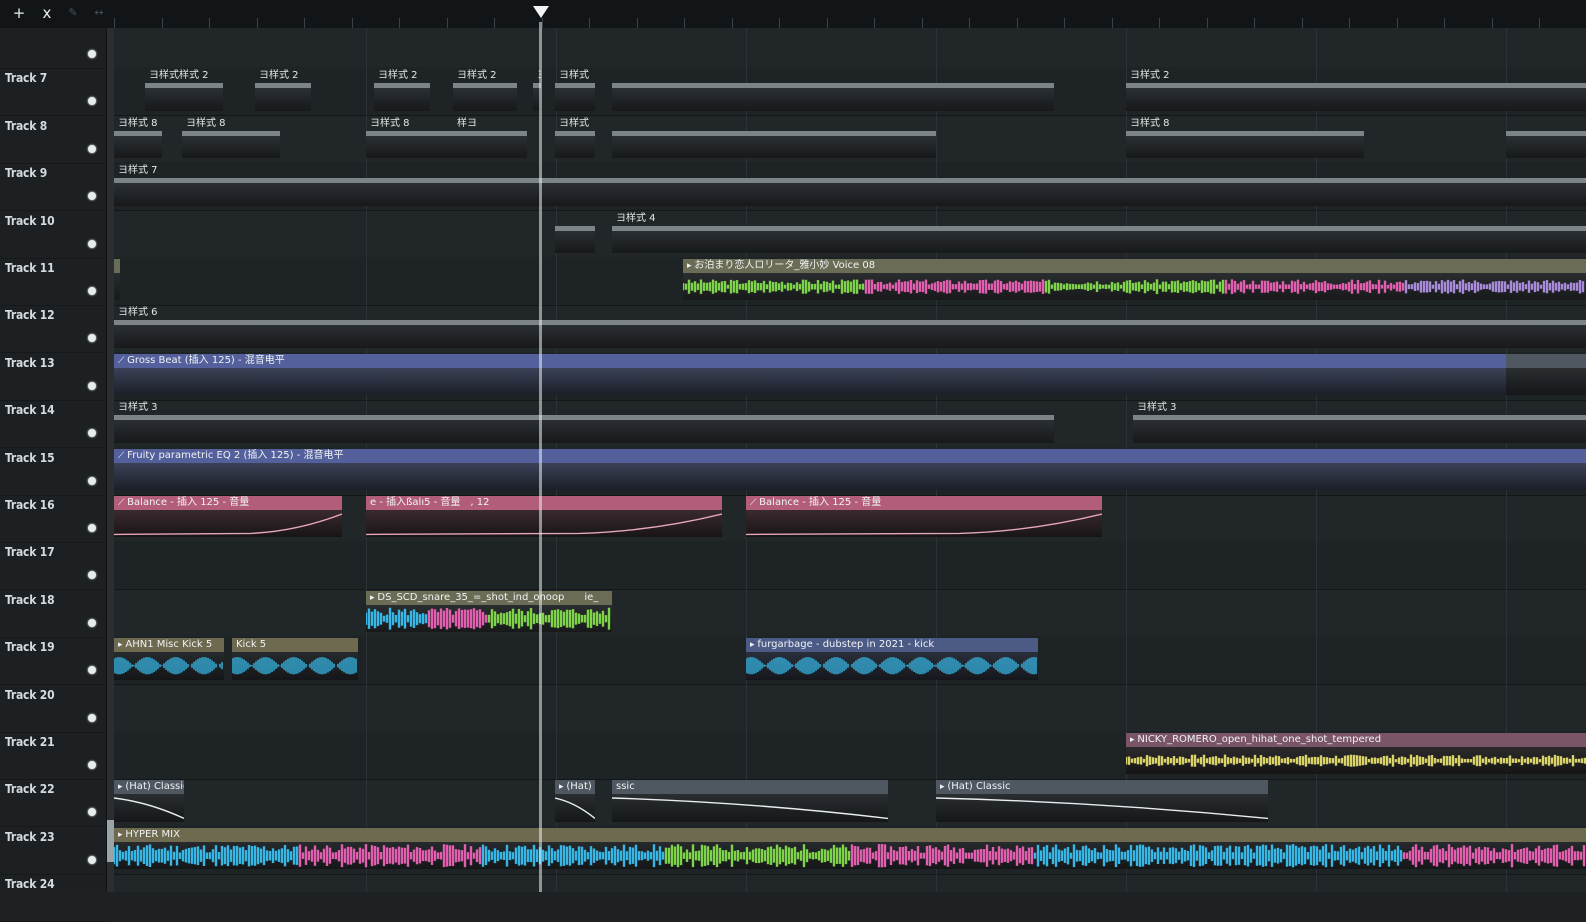  I want to click on track-header: Track 21, so click(53, 755).